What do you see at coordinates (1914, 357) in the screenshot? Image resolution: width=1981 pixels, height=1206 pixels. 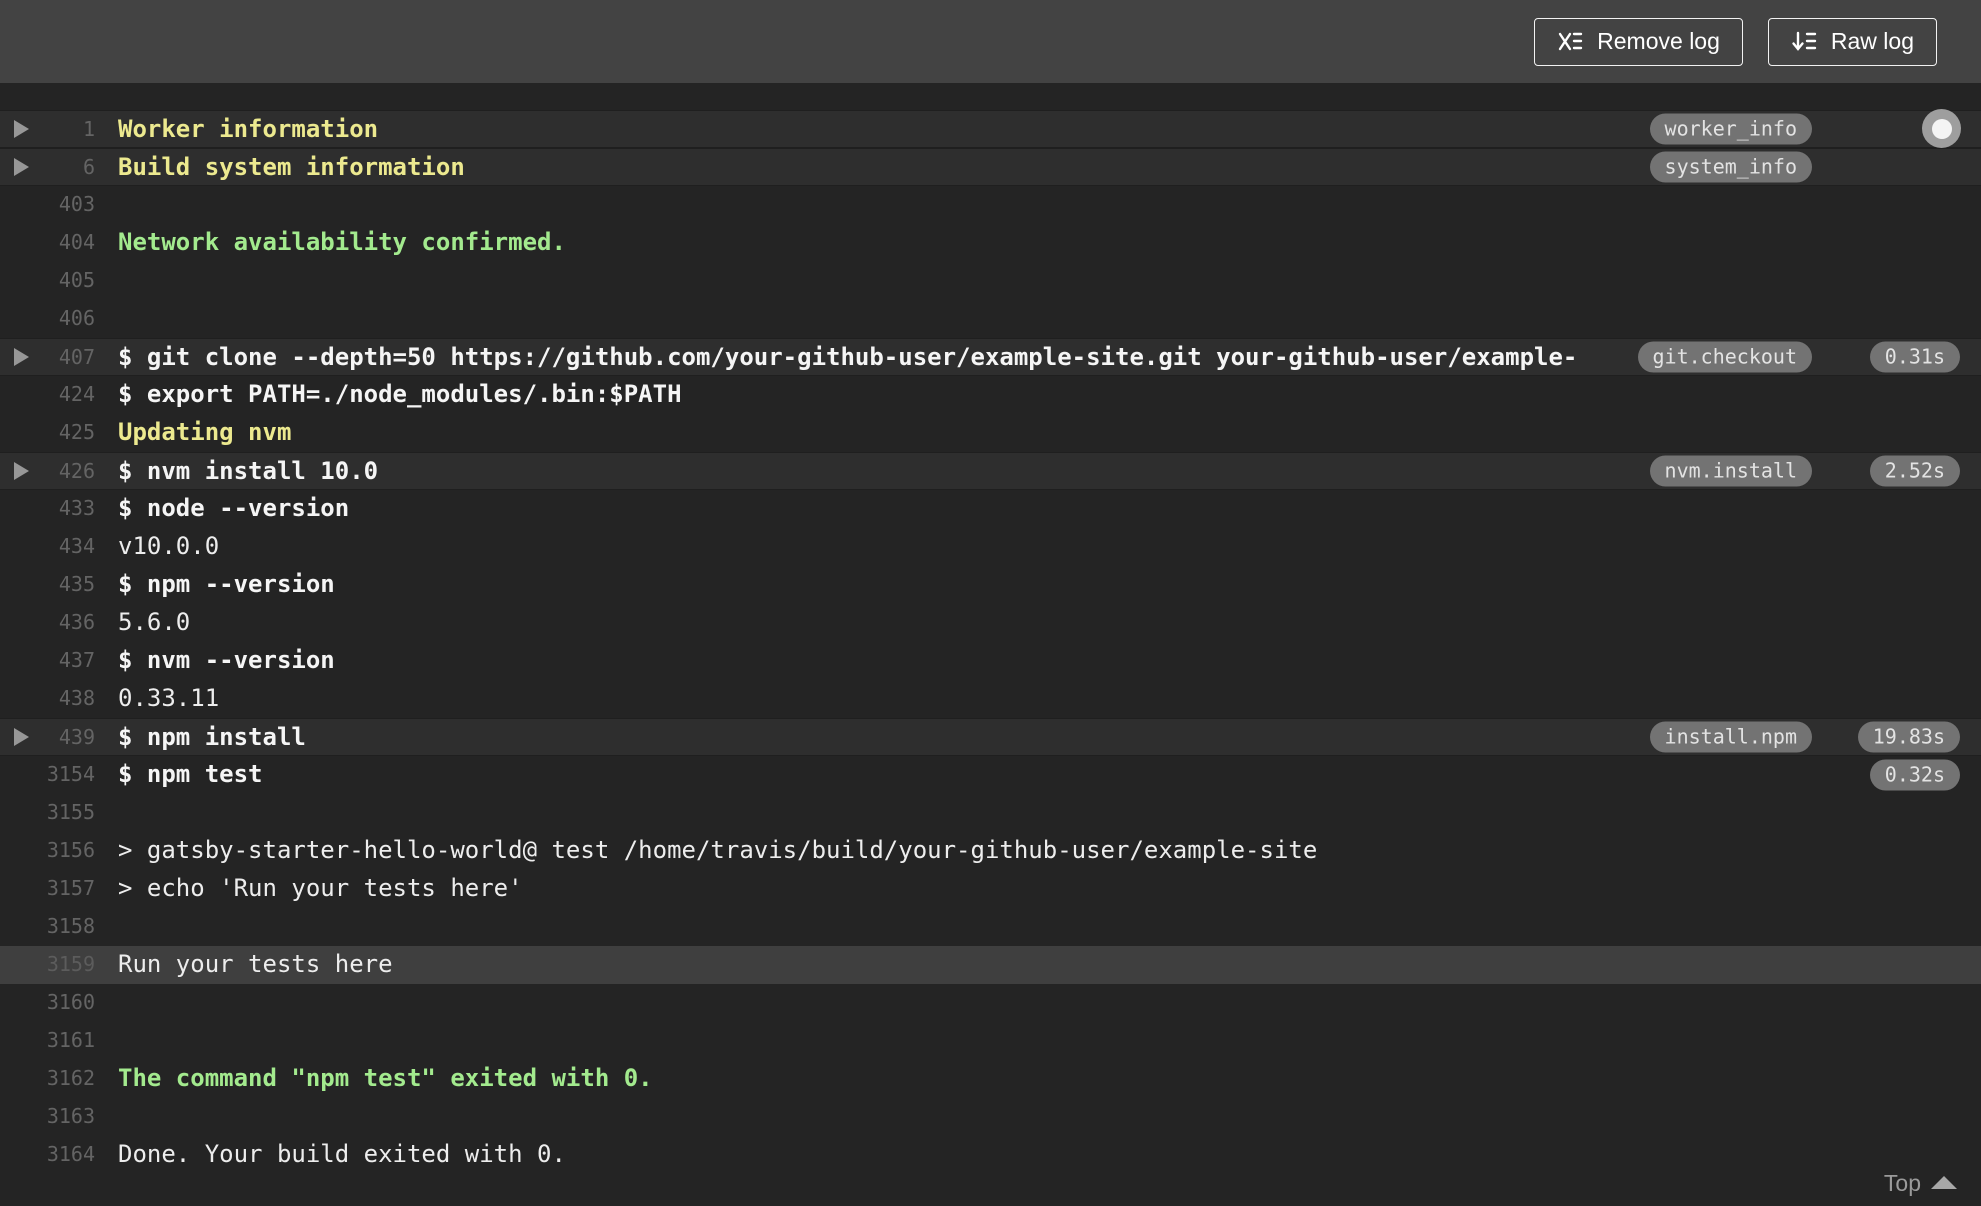 I see `duration-badge: 0.31s` at bounding box center [1914, 357].